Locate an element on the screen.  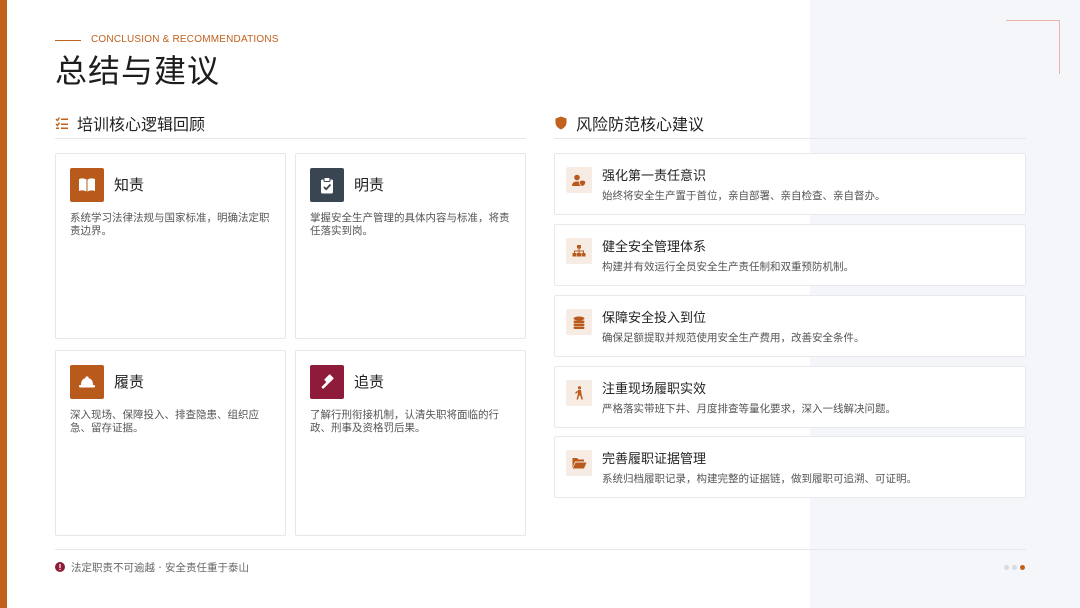
eyebrow-text: CONCLUSION & RECOMMENDATIONS is located at coordinates (185, 39).